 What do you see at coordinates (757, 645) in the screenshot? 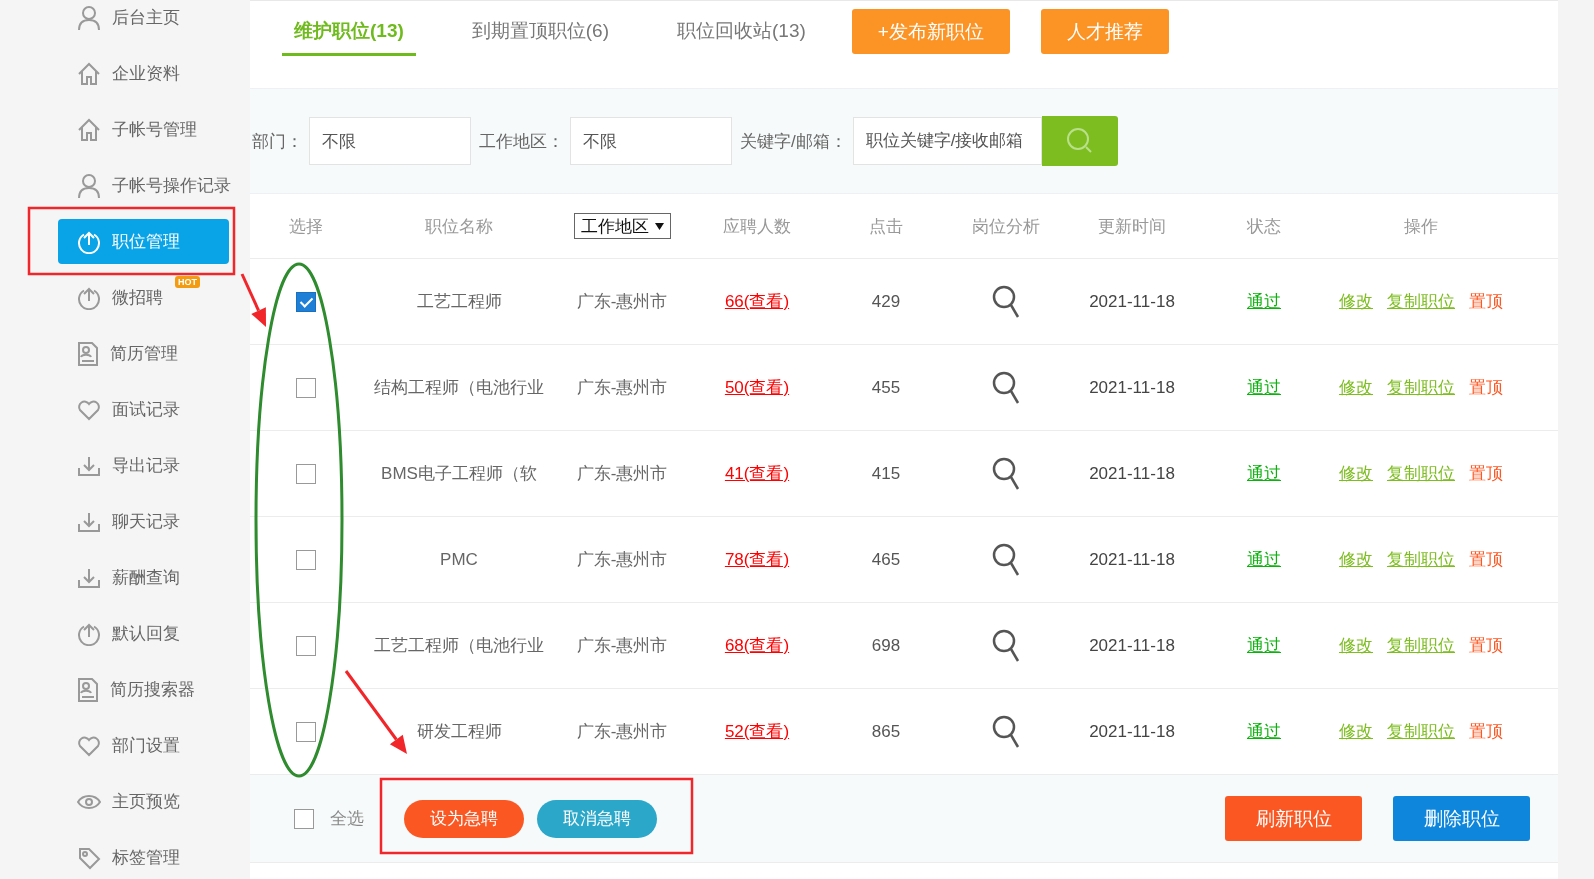
I see `applicants-link: 68(查看)` at bounding box center [757, 645].